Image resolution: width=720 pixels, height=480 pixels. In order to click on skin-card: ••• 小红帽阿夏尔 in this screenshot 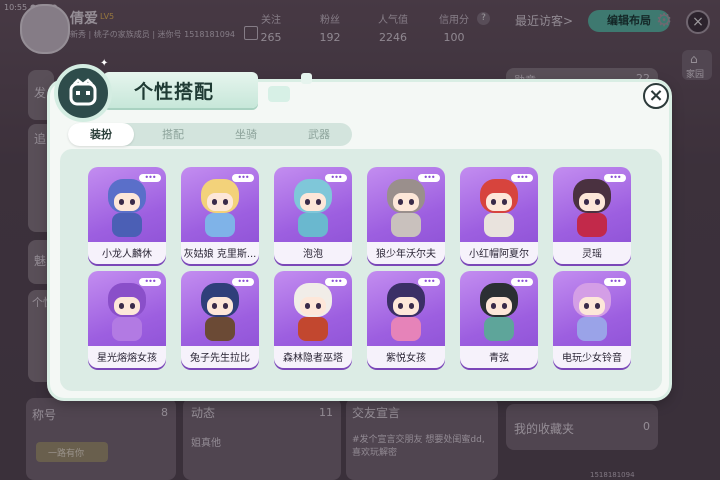, I will do `click(499, 215)`.